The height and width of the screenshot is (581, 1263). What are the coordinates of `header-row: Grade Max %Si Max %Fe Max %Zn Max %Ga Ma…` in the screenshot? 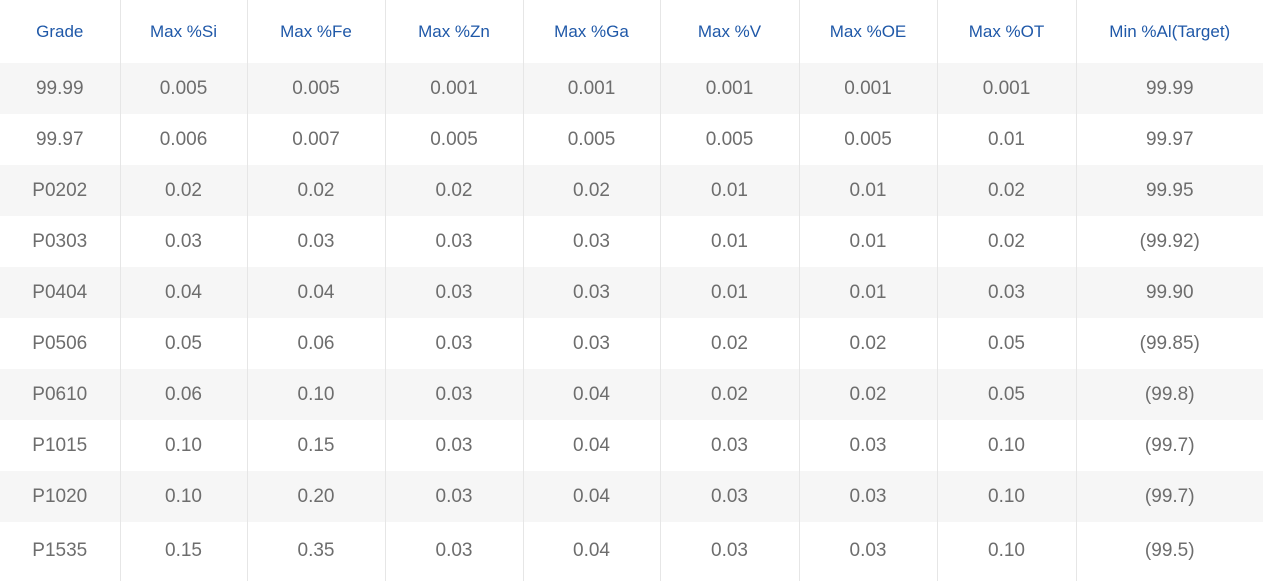 It's located at (631, 31).